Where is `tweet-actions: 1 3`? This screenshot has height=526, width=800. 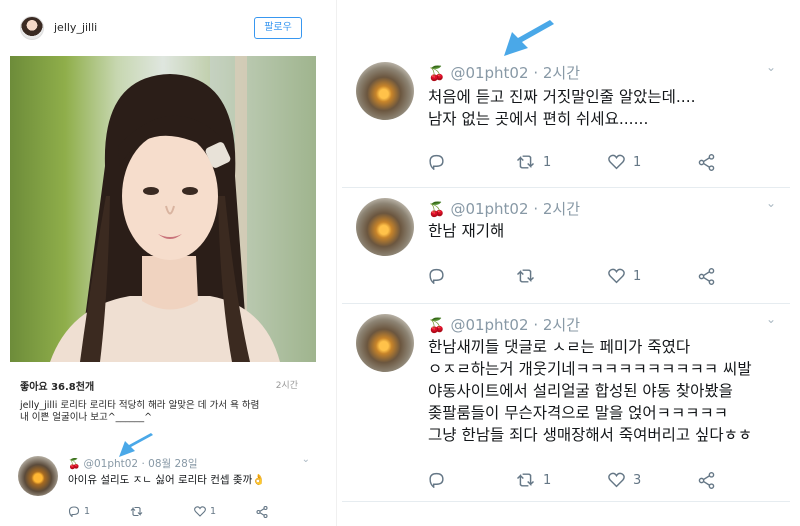 tweet-actions: 1 3 is located at coordinates (578, 482).